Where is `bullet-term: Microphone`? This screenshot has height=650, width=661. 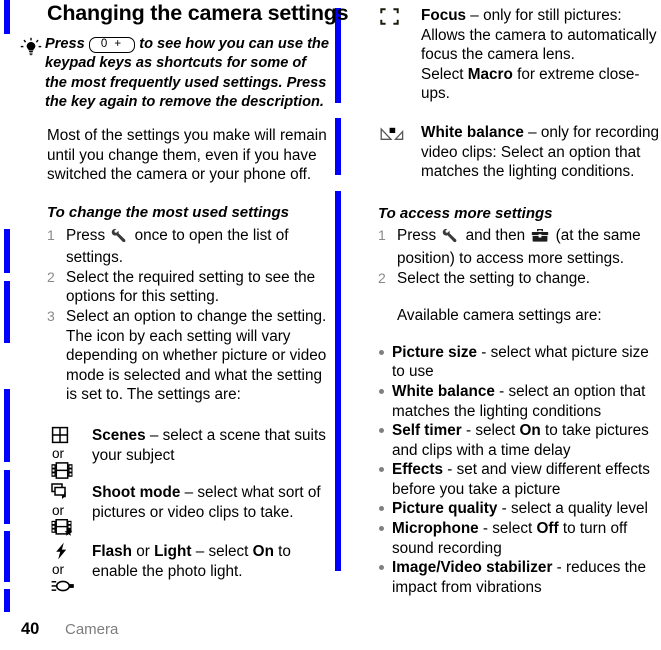
bullet-term: Microphone is located at coordinates (435, 529).